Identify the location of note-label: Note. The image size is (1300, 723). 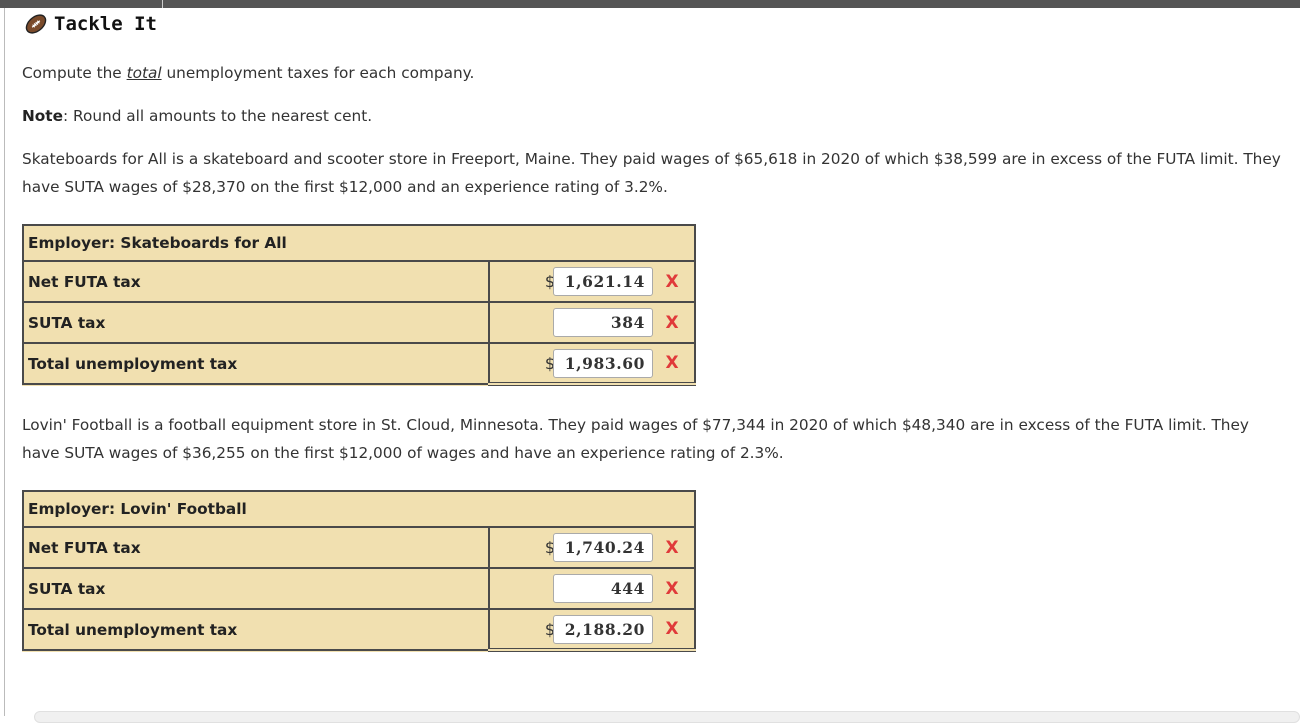
(42, 116).